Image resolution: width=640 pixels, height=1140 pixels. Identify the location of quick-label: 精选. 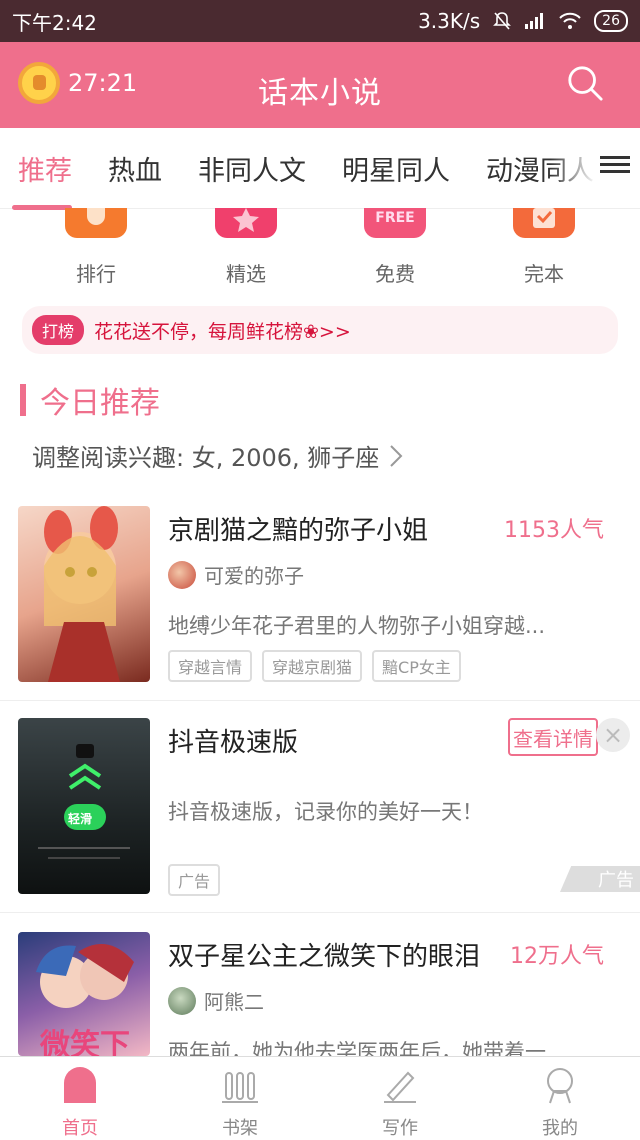
(246, 274).